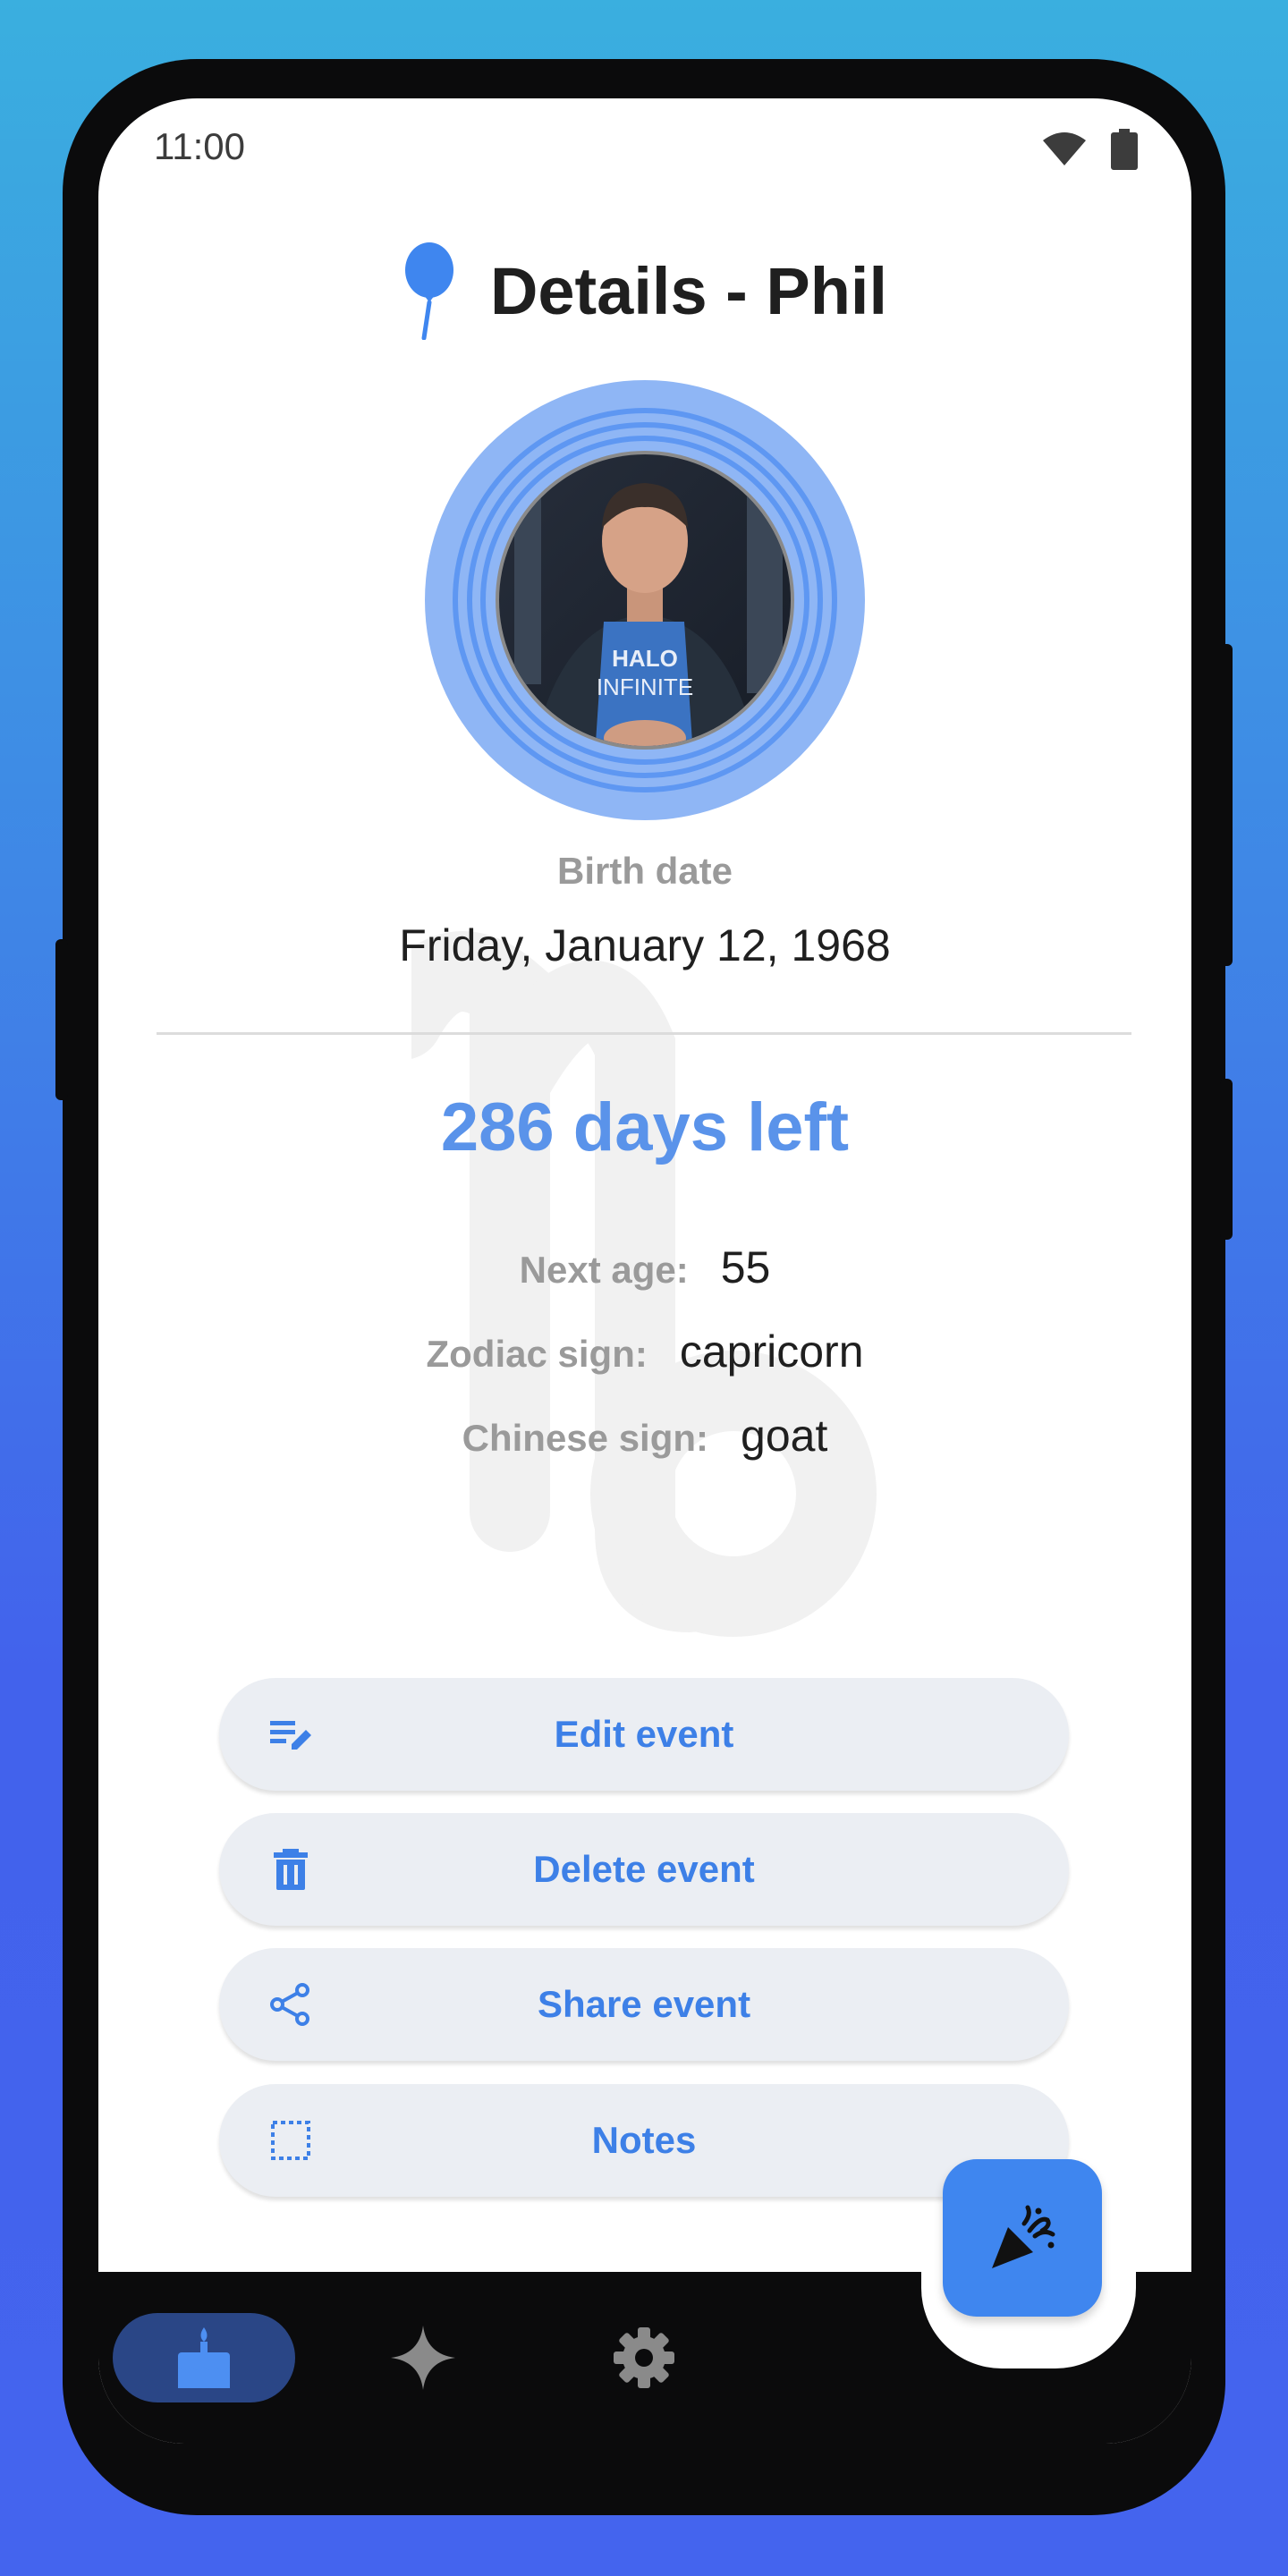 This screenshot has height=2576, width=1288. Describe the element at coordinates (290, 1735) in the screenshot. I see `edit-icon` at that location.